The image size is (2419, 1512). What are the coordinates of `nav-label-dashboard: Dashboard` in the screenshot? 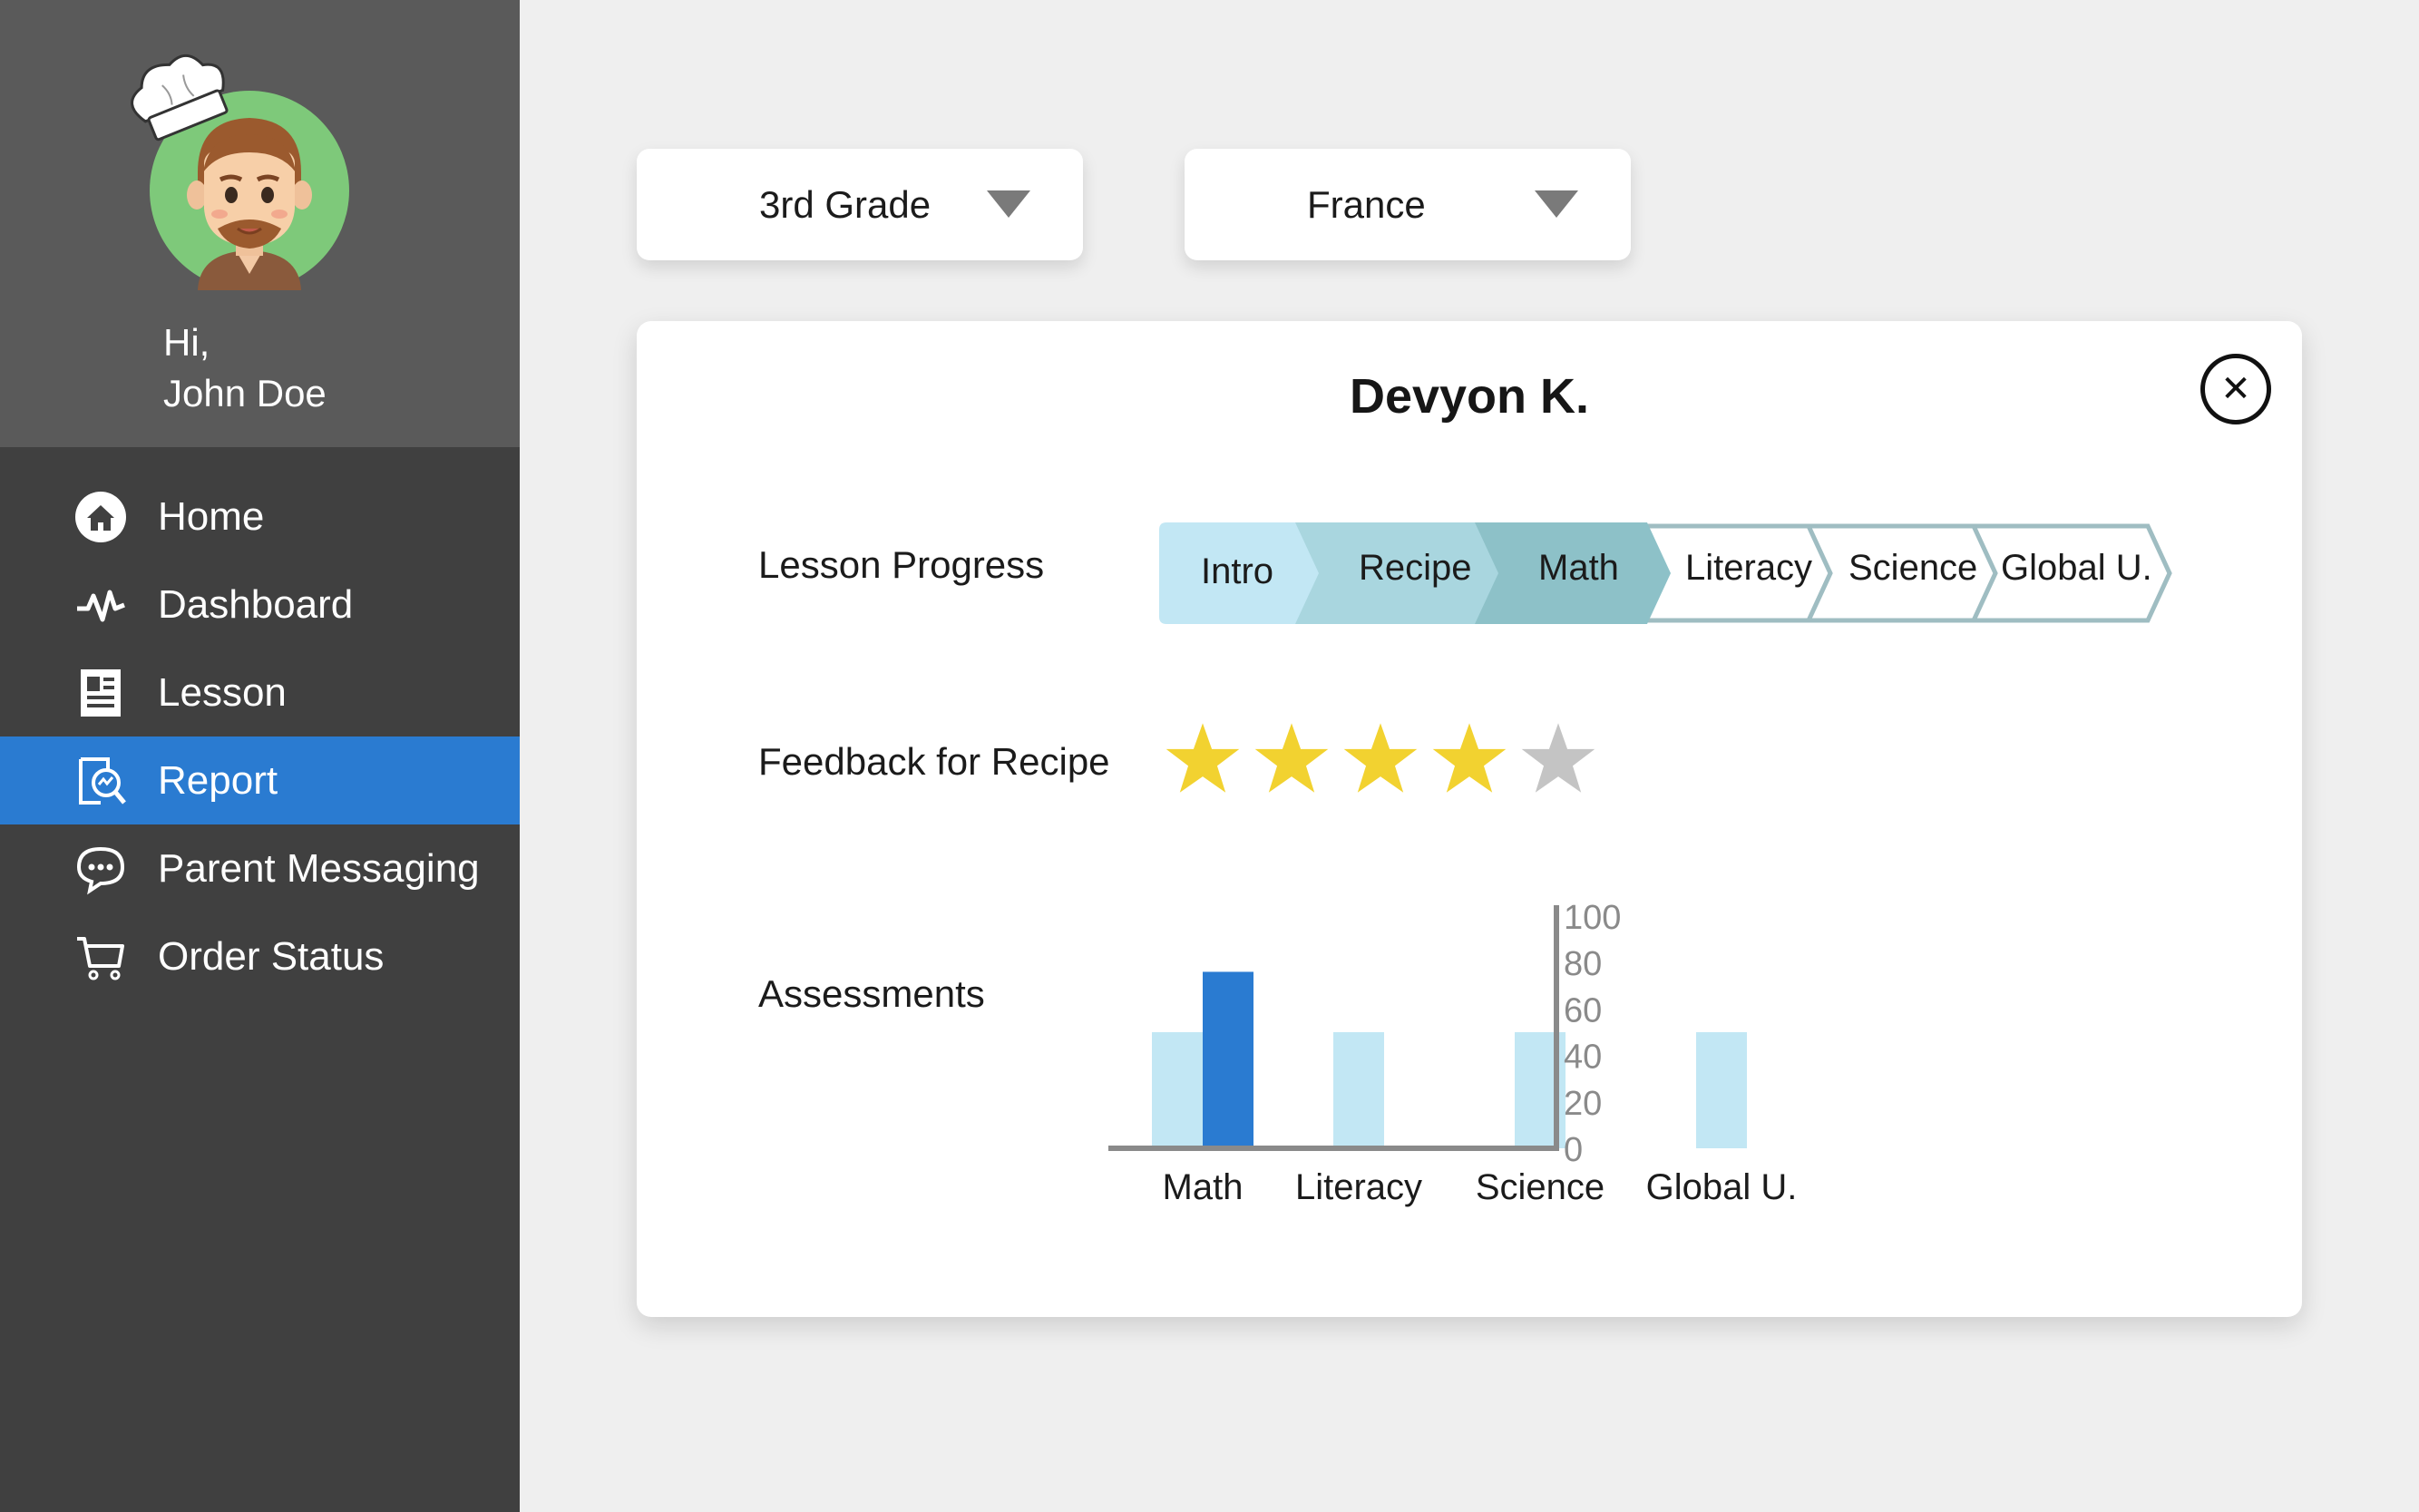 It's located at (256, 604).